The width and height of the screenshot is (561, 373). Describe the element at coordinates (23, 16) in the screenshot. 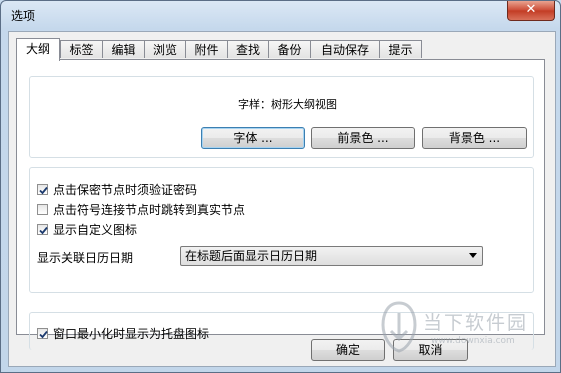

I see `window-title: 选项` at that location.